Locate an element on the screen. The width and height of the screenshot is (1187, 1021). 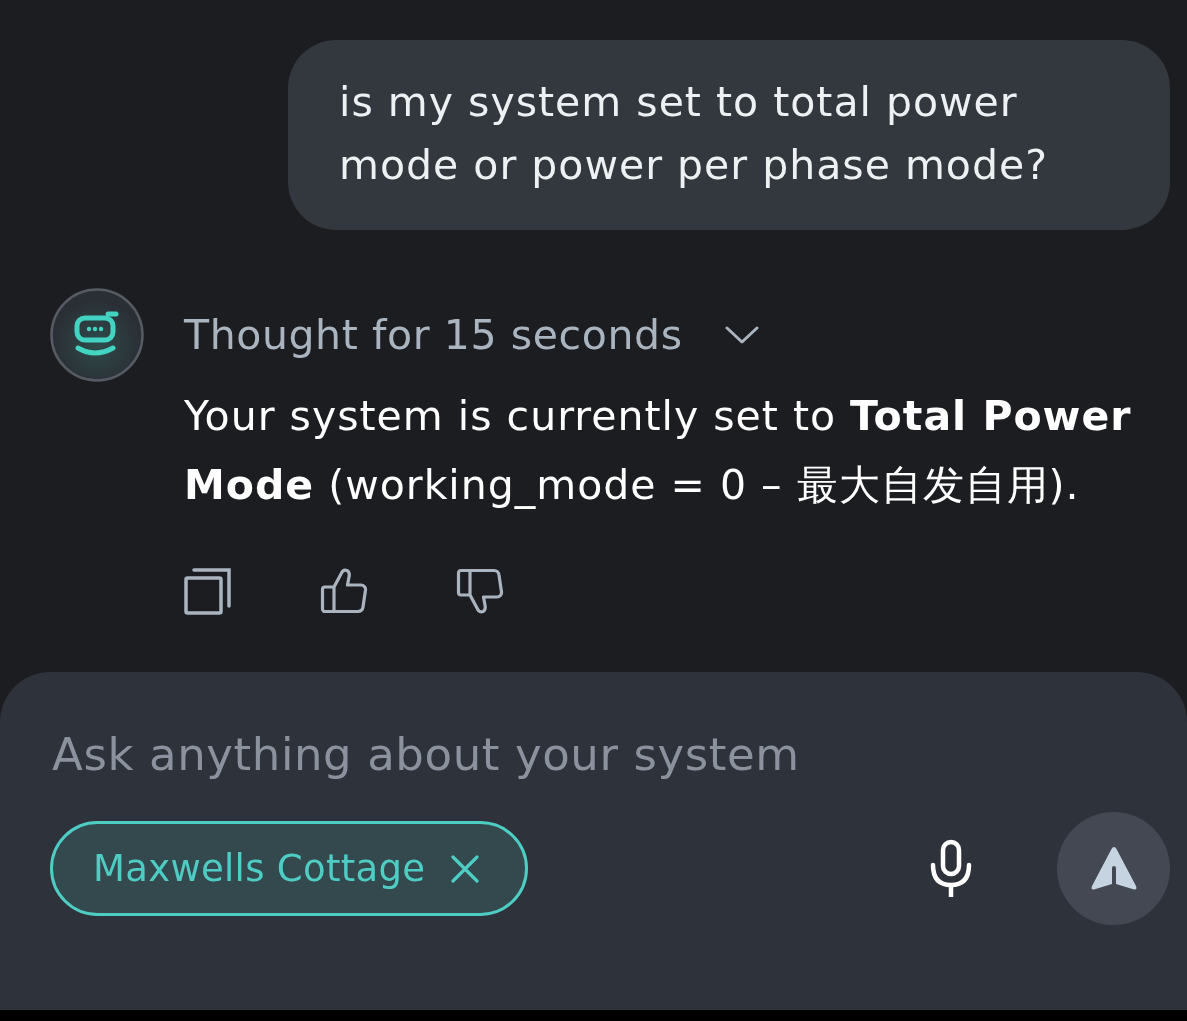
arrowhead-icon is located at coordinates (1113, 868).